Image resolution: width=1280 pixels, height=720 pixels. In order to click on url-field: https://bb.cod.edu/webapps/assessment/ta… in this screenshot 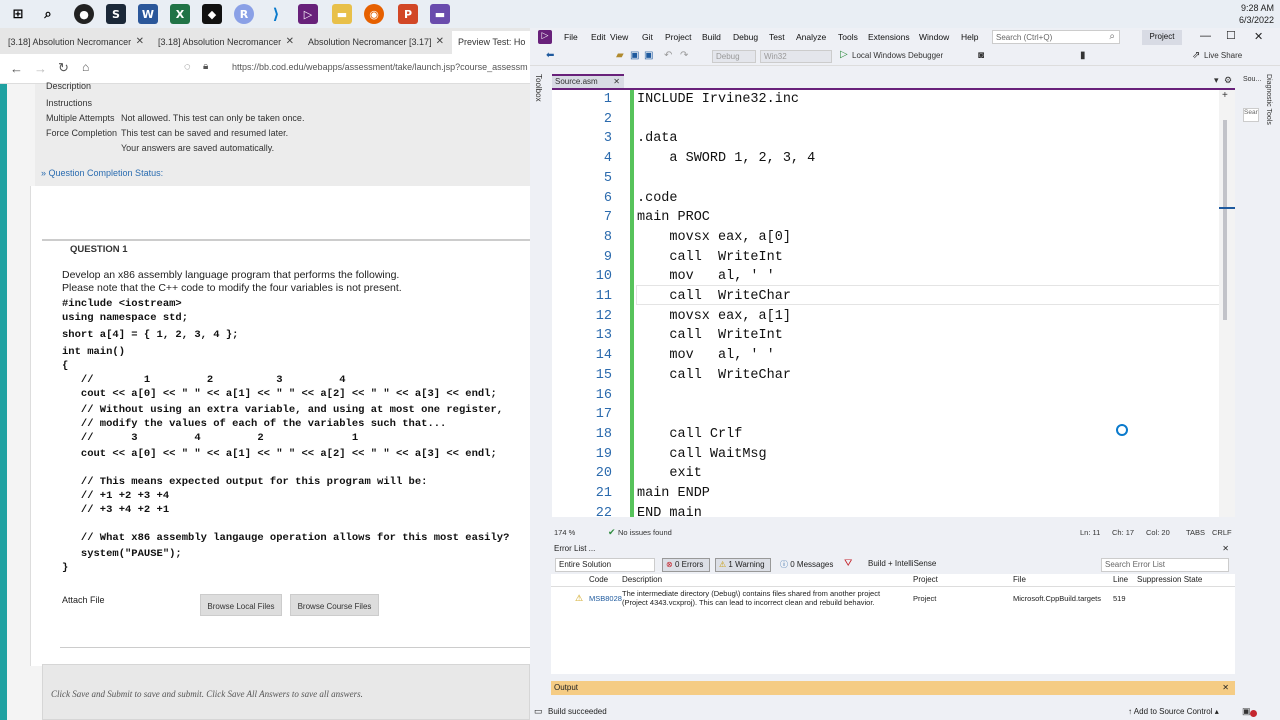, I will do `click(380, 67)`.